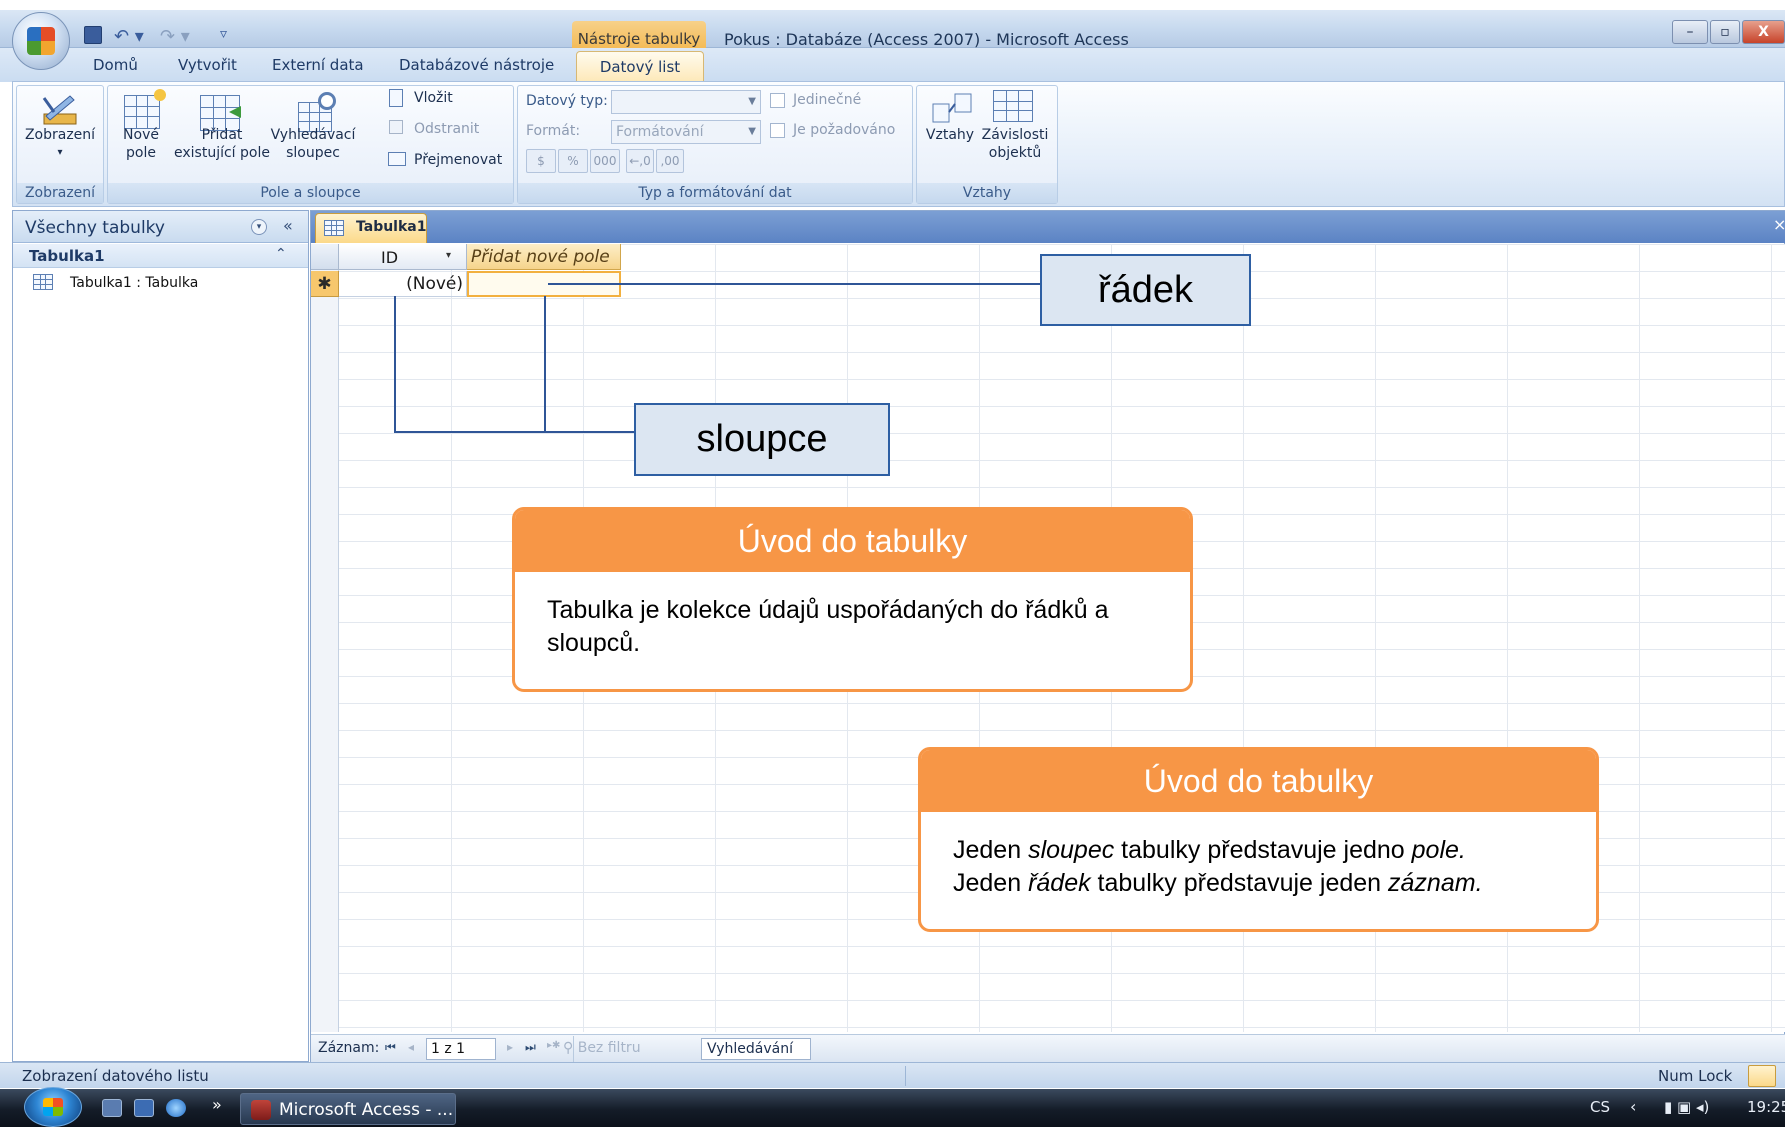 The image size is (1785, 1127). What do you see at coordinates (325, 638) in the screenshot?
I see `record-selector-column` at bounding box center [325, 638].